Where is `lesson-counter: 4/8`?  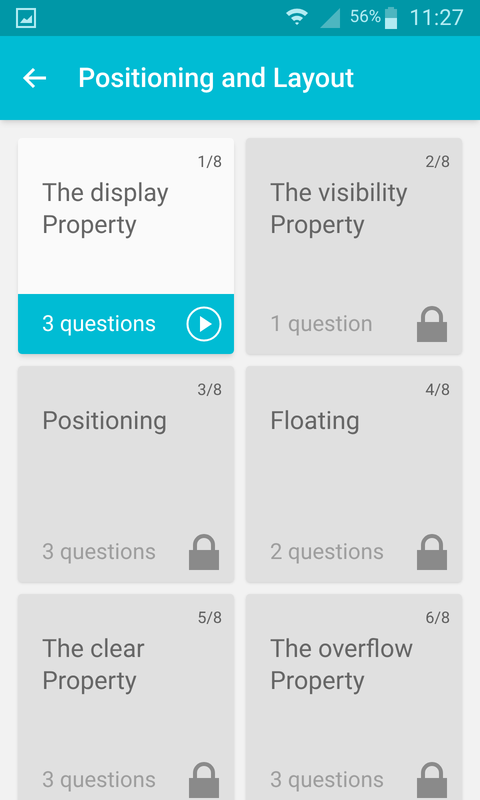 lesson-counter: 4/8 is located at coordinates (437, 390).